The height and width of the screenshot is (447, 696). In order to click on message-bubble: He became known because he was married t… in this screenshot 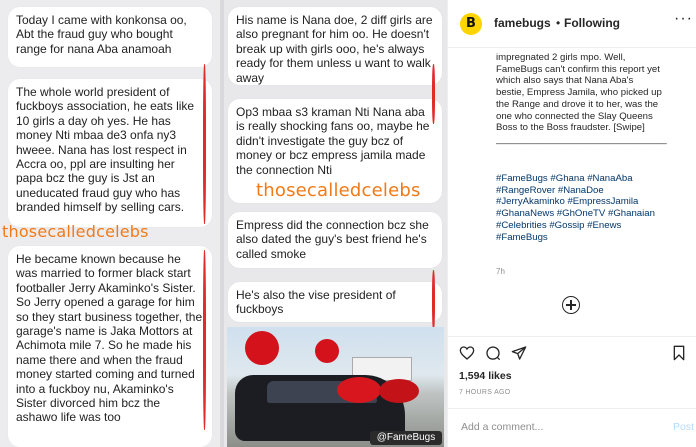, I will do `click(110, 346)`.